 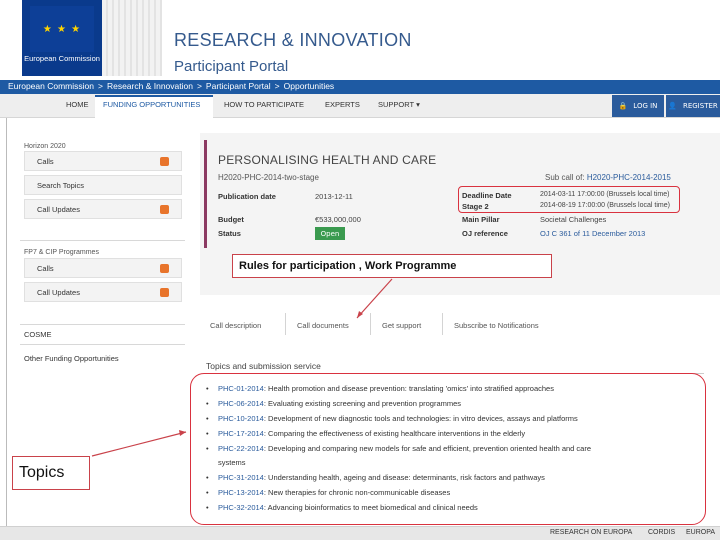 What do you see at coordinates (392, 266) in the screenshot?
I see `rules-callout: Rules for participation , Work Programme` at bounding box center [392, 266].